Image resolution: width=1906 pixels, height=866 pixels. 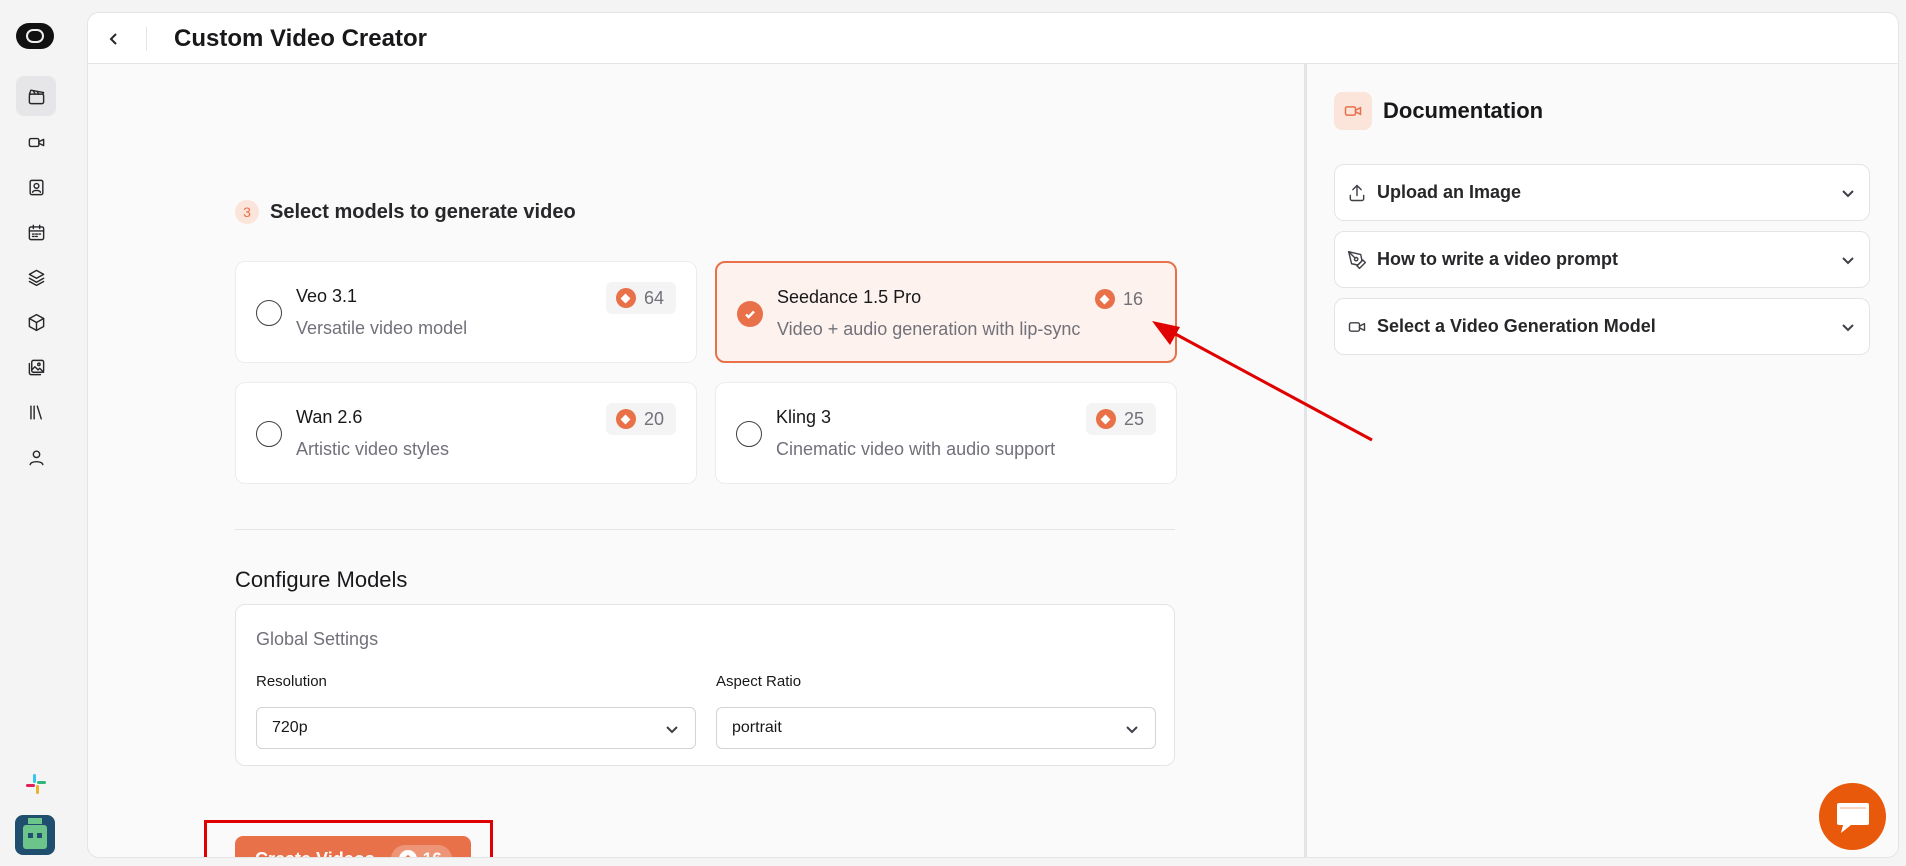 What do you see at coordinates (1498, 259) in the screenshot?
I see `accordion-label: How to write a video prompt` at bounding box center [1498, 259].